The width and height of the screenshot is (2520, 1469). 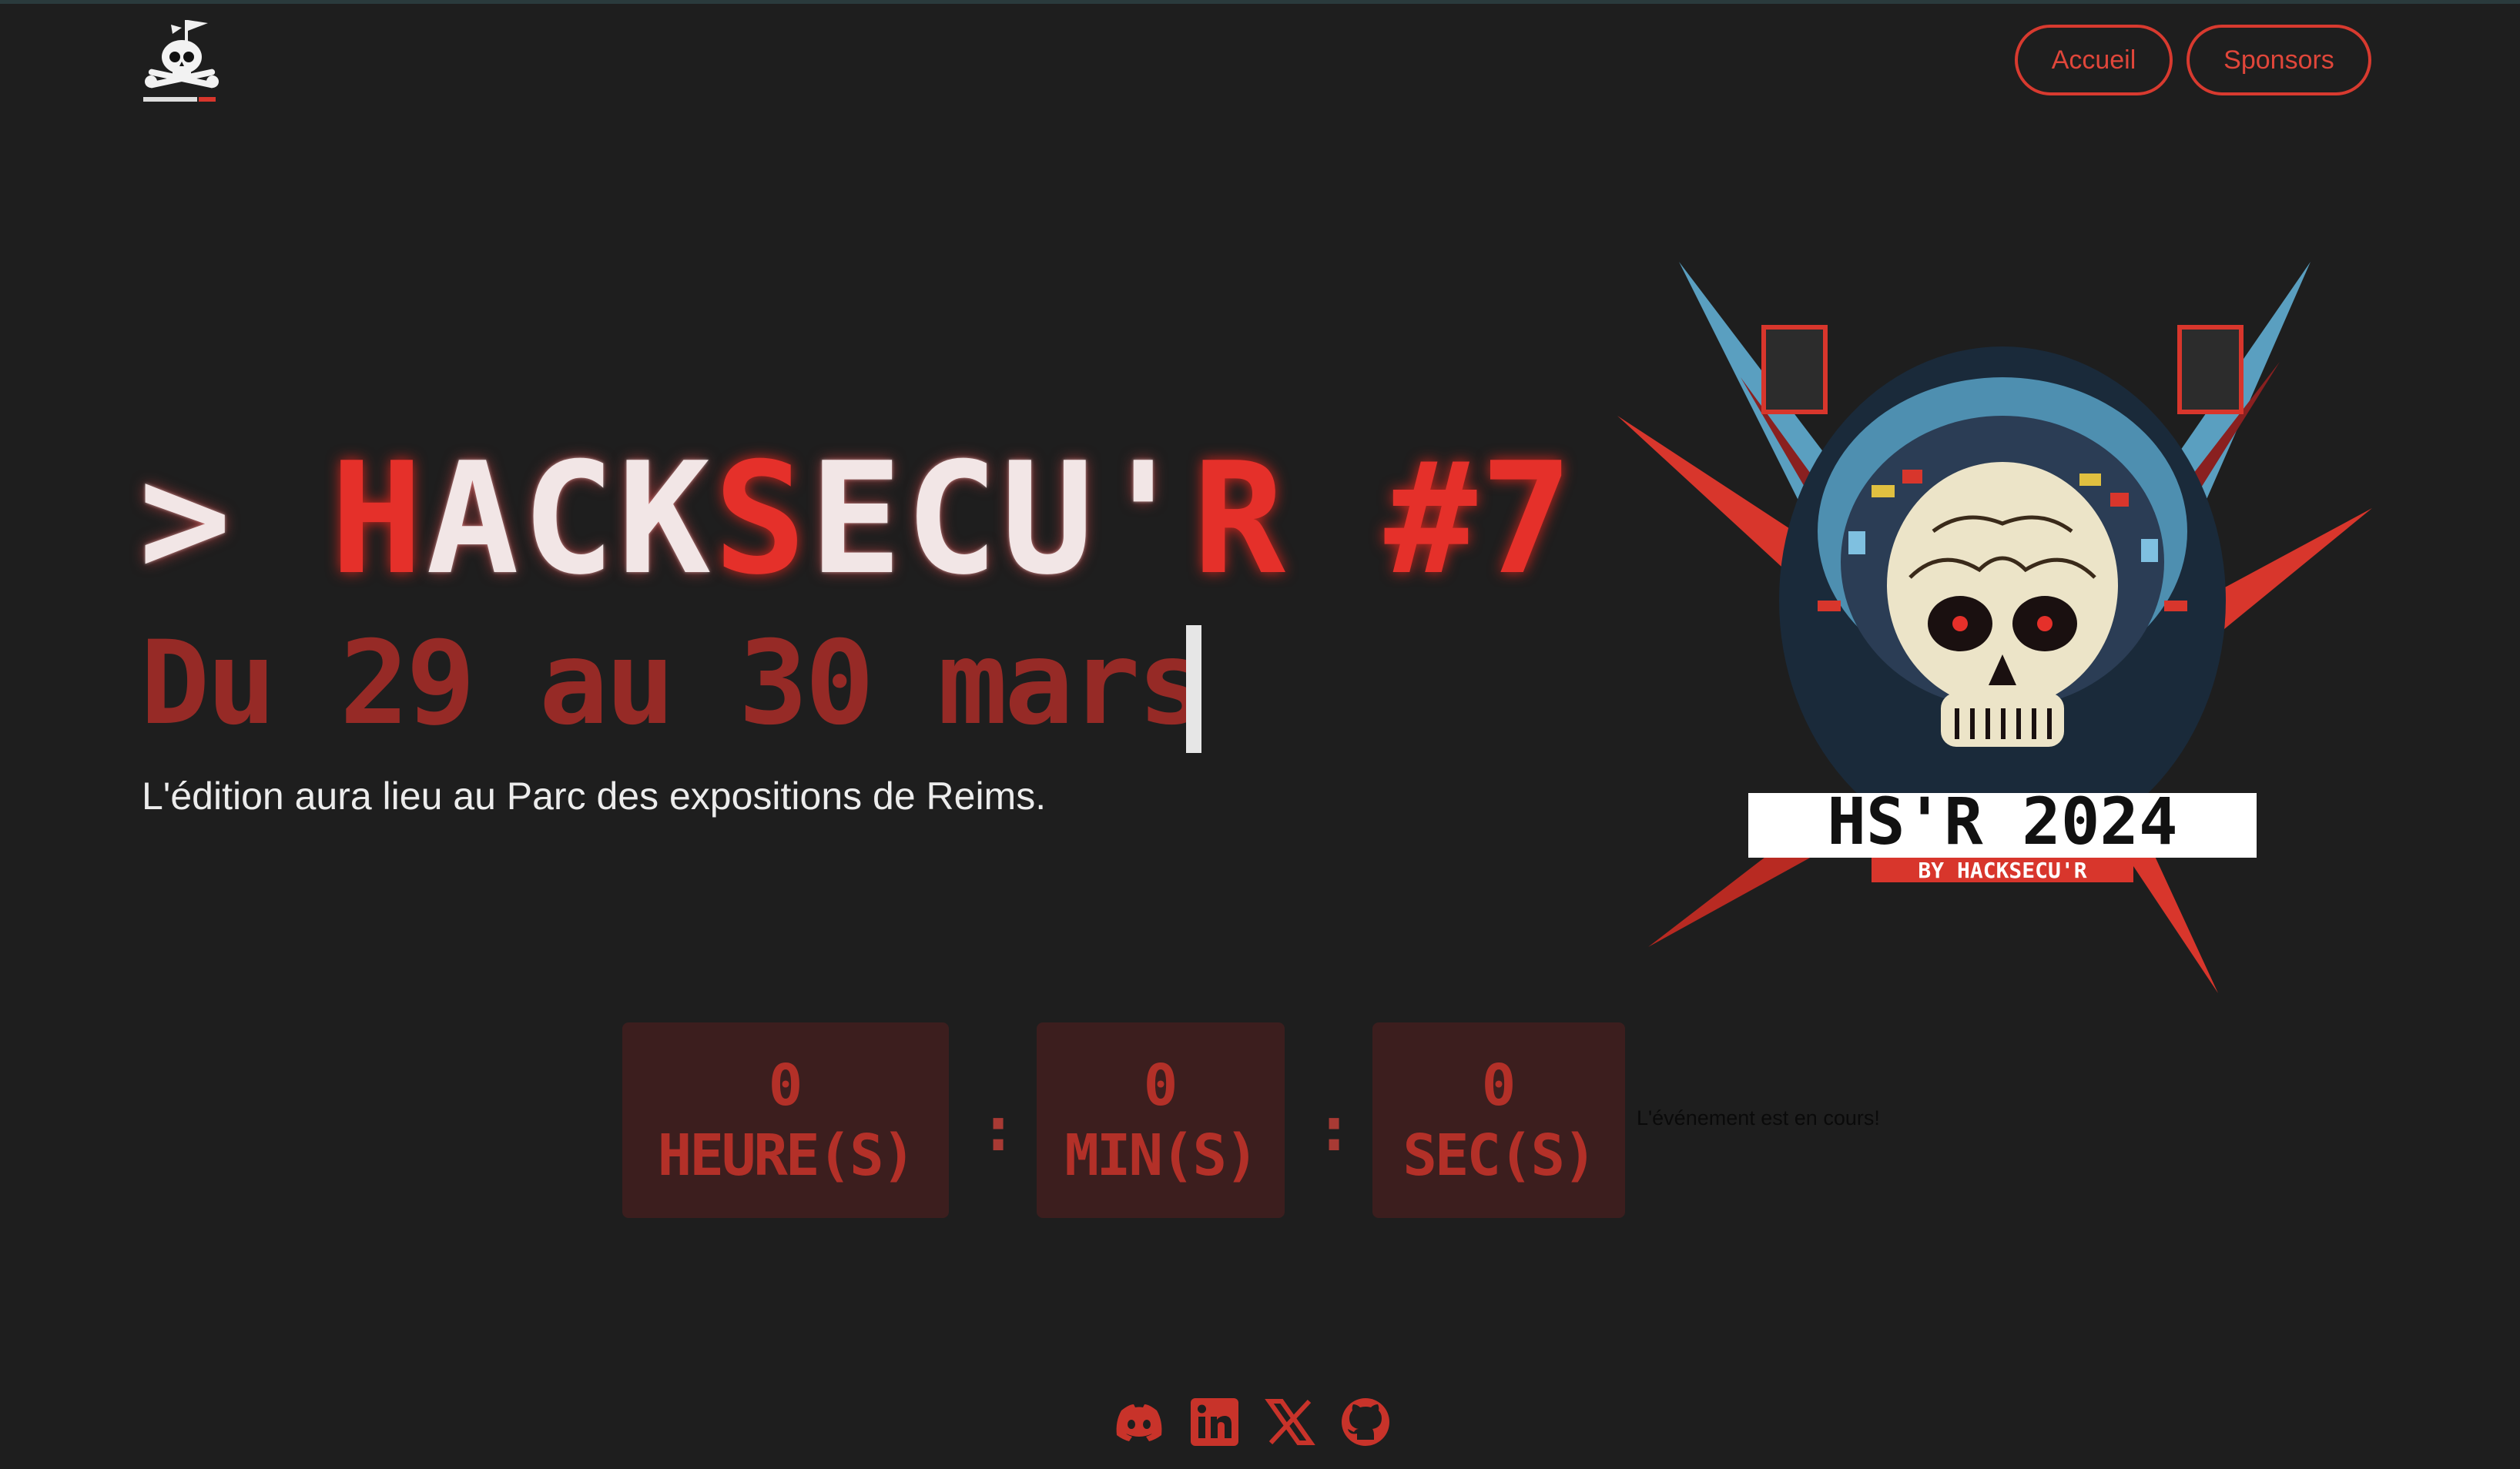 What do you see at coordinates (786, 1120) in the screenshot?
I see `countdown-hours: 0 HEURE(S)` at bounding box center [786, 1120].